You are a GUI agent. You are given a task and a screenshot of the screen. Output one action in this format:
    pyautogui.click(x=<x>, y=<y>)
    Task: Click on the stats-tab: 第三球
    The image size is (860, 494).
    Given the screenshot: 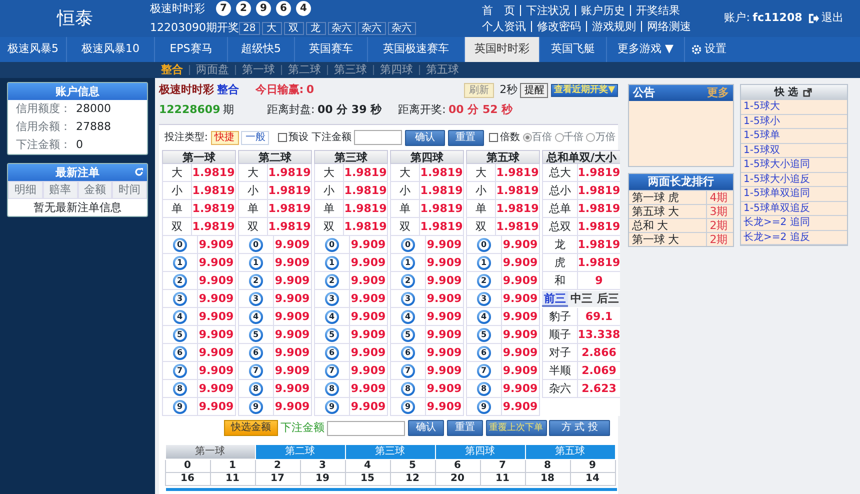 What is the action you would take?
    pyautogui.click(x=390, y=452)
    